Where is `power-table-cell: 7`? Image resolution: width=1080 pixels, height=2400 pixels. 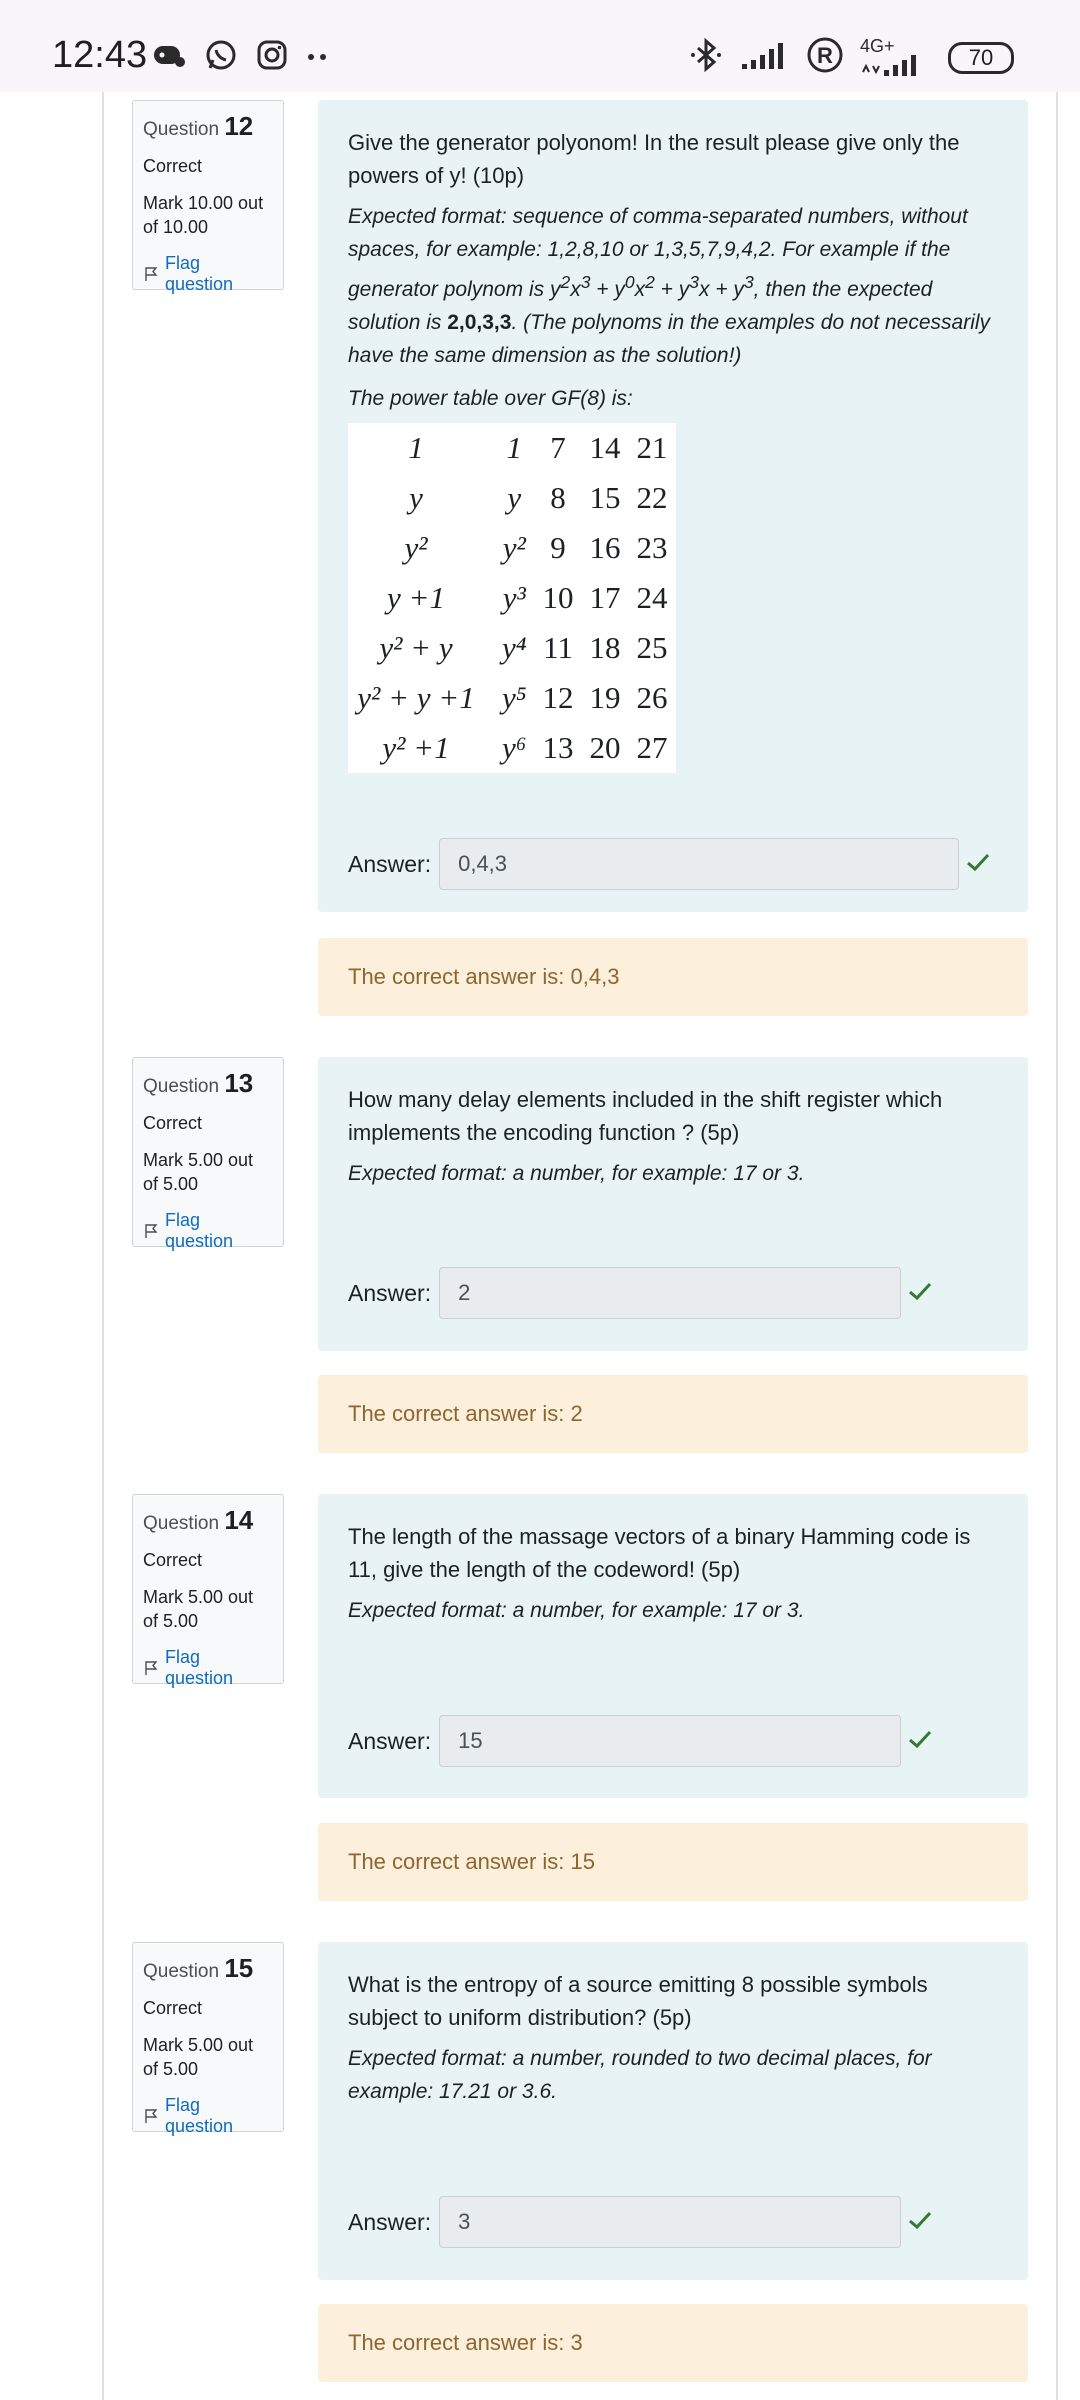 power-table-cell: 7 is located at coordinates (558, 447).